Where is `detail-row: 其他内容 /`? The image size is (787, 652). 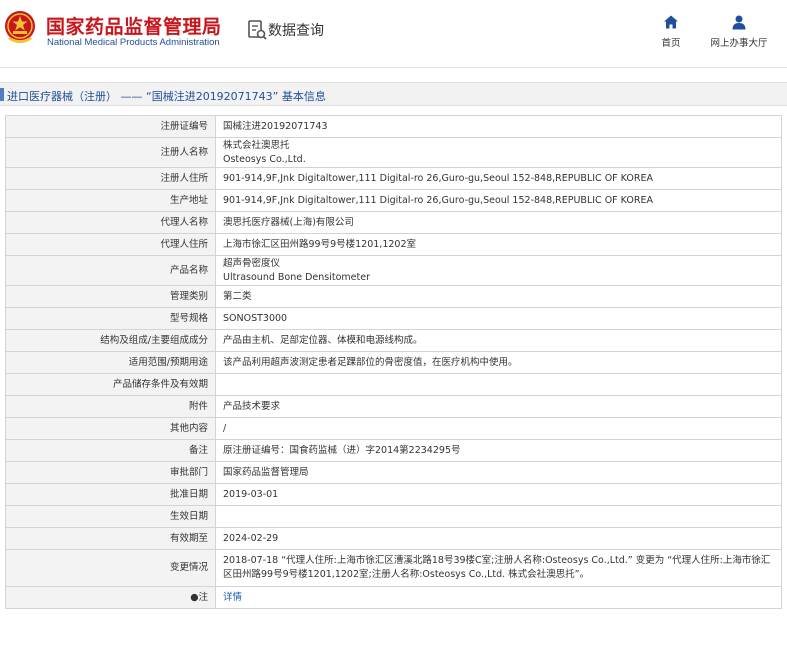 detail-row: 其他内容 / is located at coordinates (393, 428).